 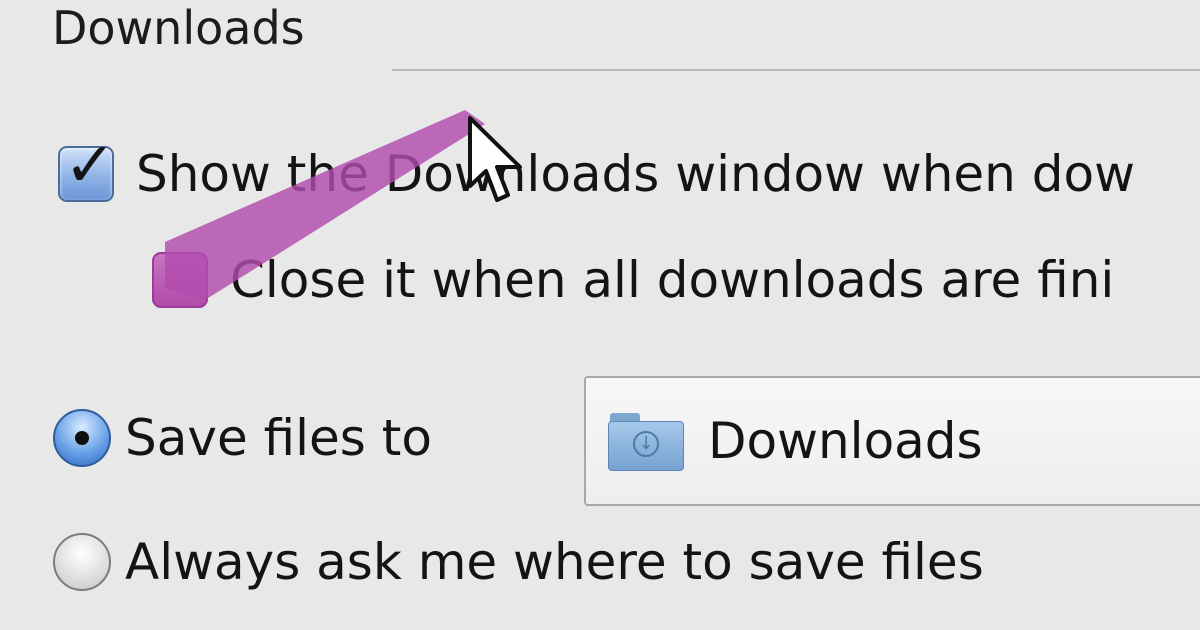 I want to click on downloads-folder-icon: ↓, so click(x=646, y=441).